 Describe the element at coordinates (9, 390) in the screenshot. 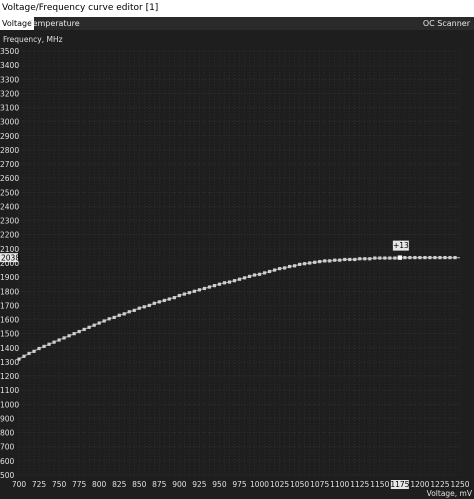

I see `y-tick-label: 1100` at that location.